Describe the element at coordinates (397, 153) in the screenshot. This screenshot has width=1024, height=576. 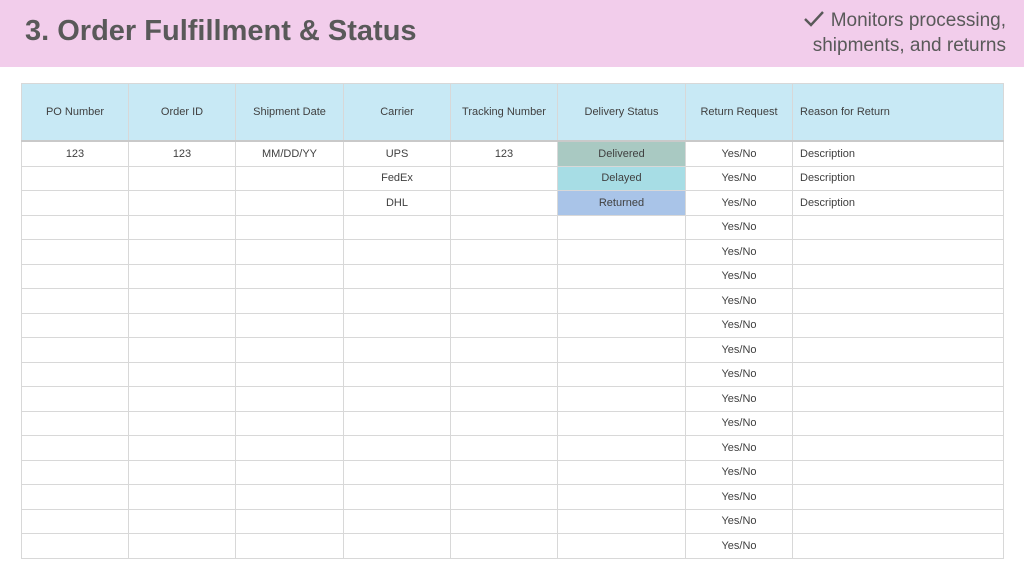
I see `table-cell: UPS` at that location.